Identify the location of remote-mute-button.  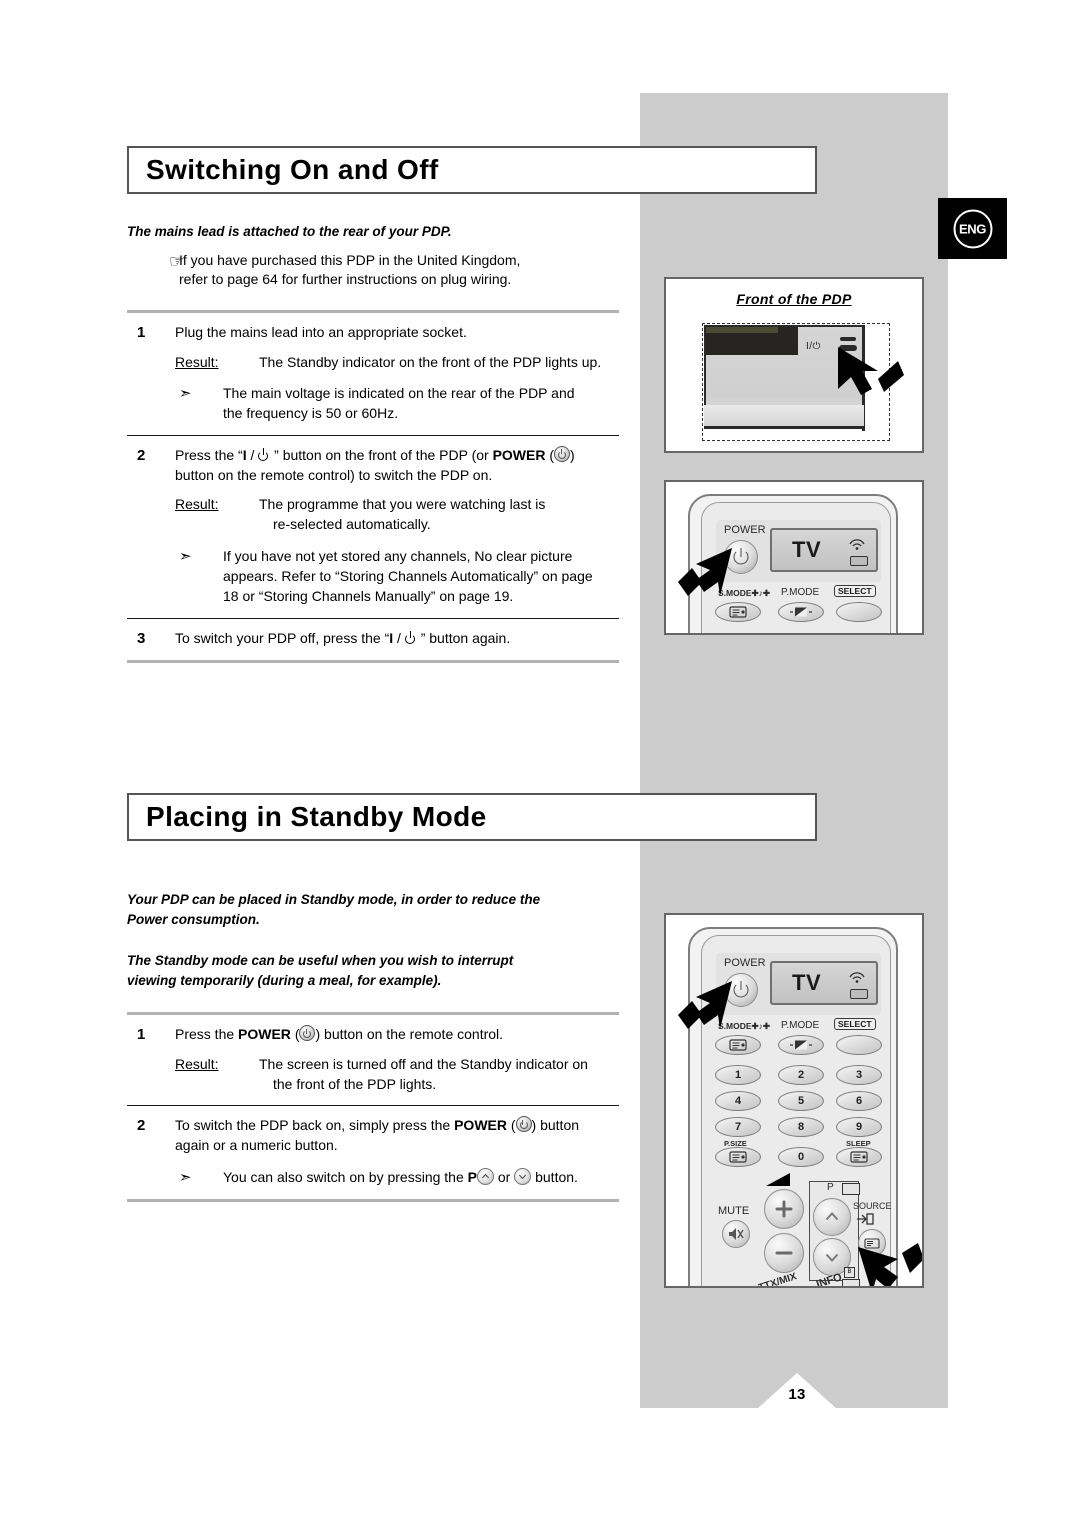
(736, 1234).